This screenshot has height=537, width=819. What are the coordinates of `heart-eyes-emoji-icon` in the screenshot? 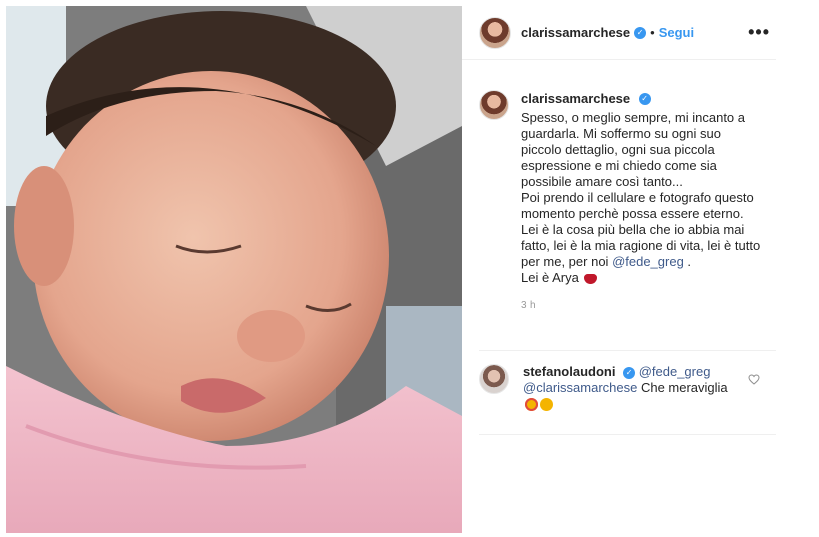 It's located at (531, 405).